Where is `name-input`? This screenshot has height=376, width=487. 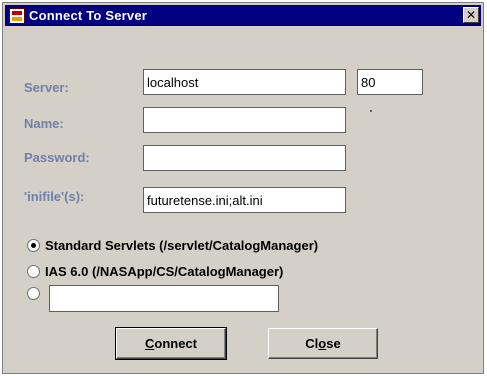 name-input is located at coordinates (244, 120).